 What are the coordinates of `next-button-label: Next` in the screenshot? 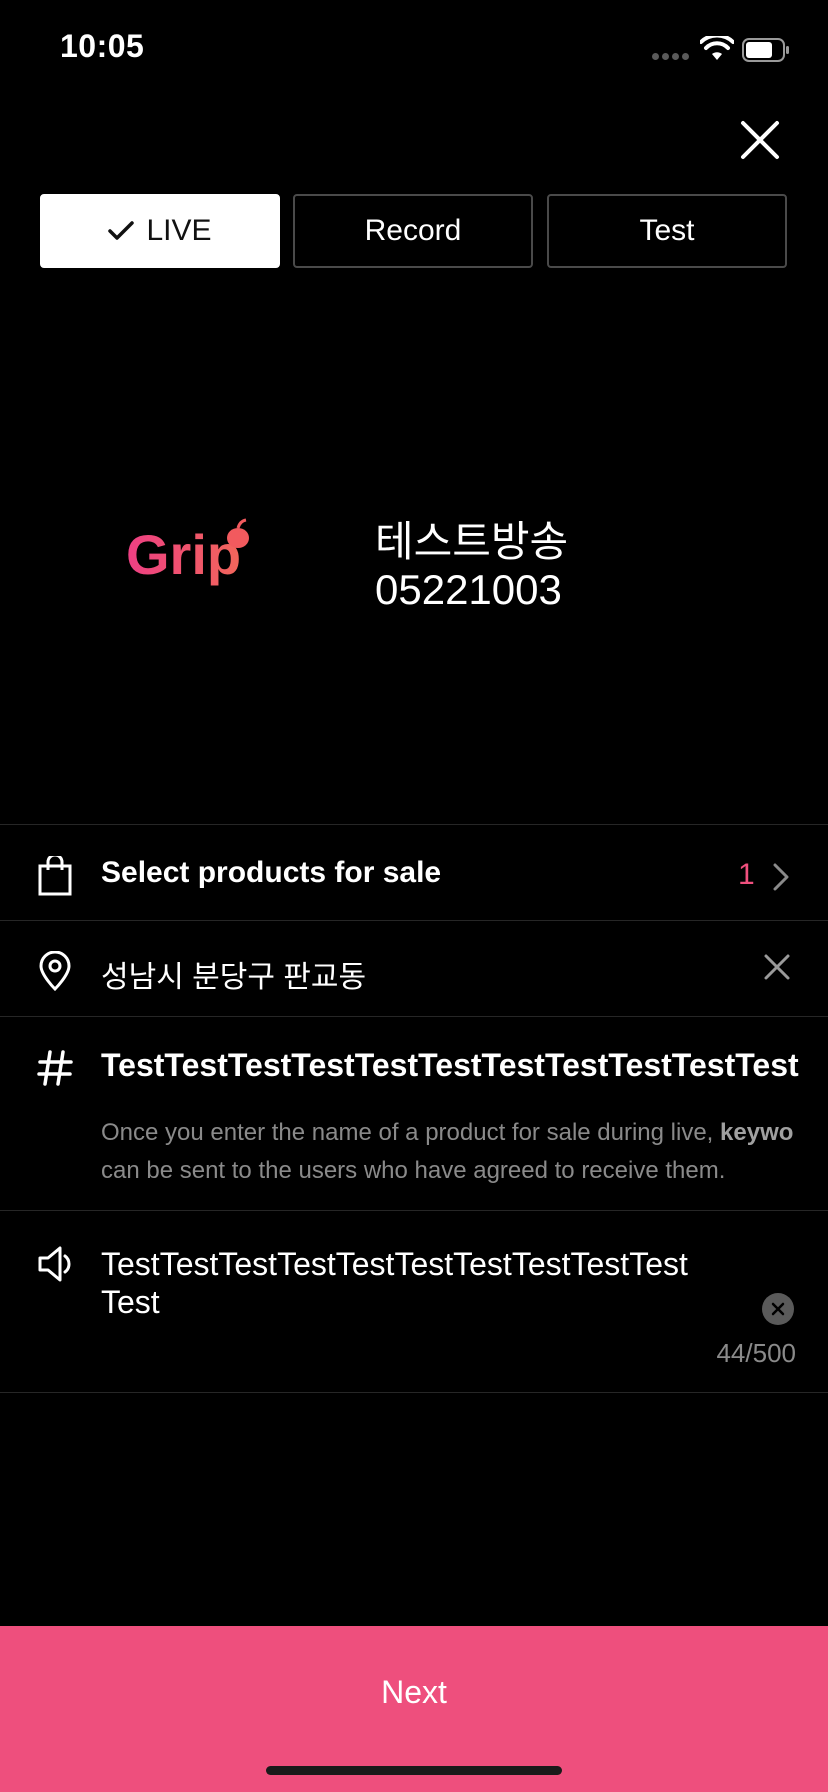 It's located at (414, 1692).